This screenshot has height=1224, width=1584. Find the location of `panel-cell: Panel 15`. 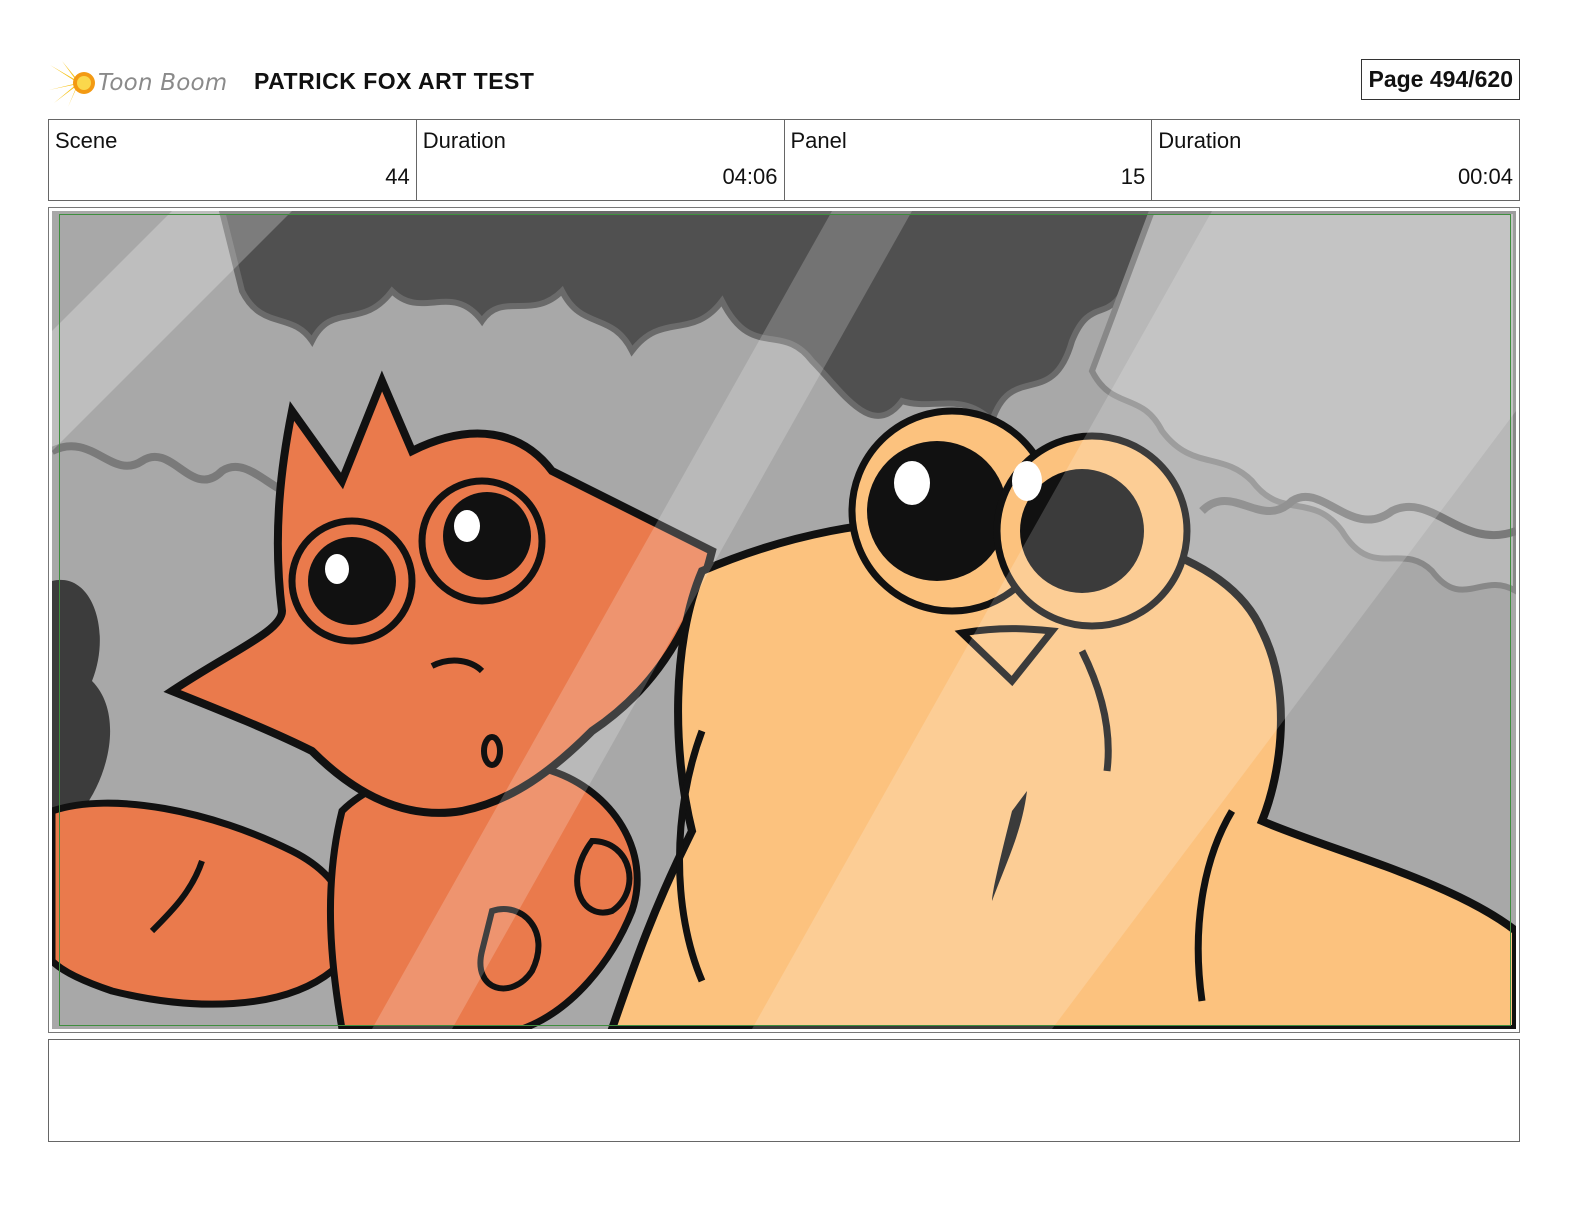

panel-cell: Panel 15 is located at coordinates (969, 160).